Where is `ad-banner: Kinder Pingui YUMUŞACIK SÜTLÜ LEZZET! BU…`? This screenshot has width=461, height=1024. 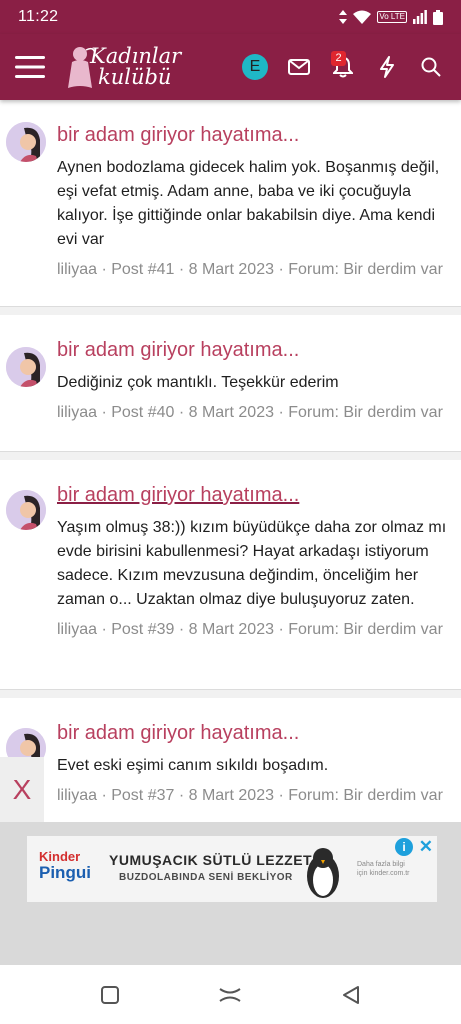 ad-banner: Kinder Pingui YUMUŞACIK SÜTLÜ LEZZET! BU… is located at coordinates (232, 869).